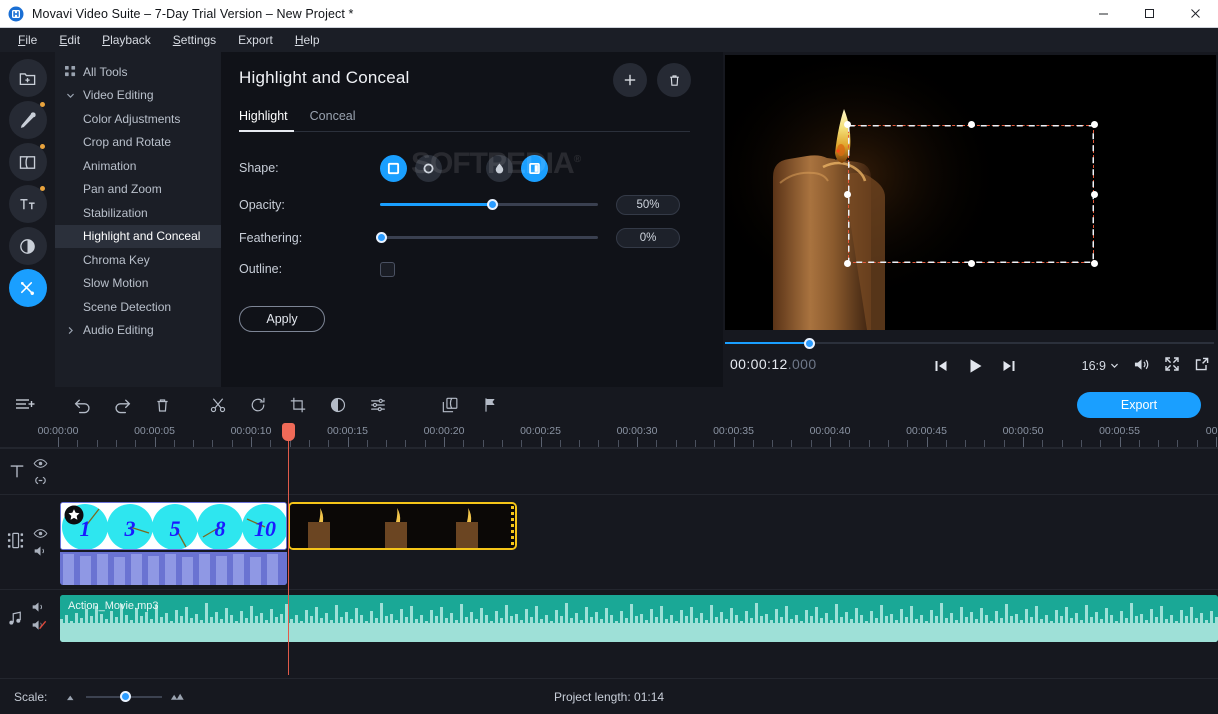  I want to click on apply-button: Apply, so click(282, 319).